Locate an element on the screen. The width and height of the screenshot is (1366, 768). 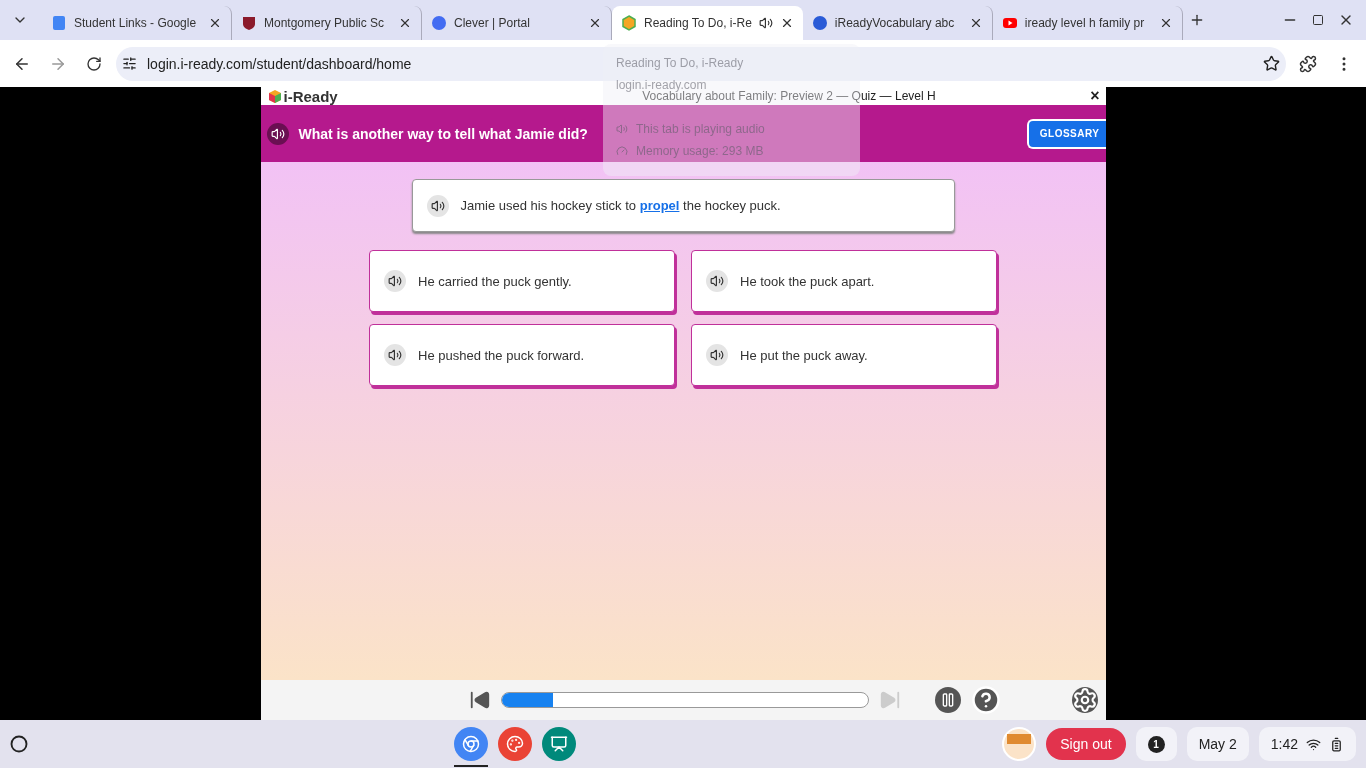
bookmark-icon is located at coordinates (1271, 63).